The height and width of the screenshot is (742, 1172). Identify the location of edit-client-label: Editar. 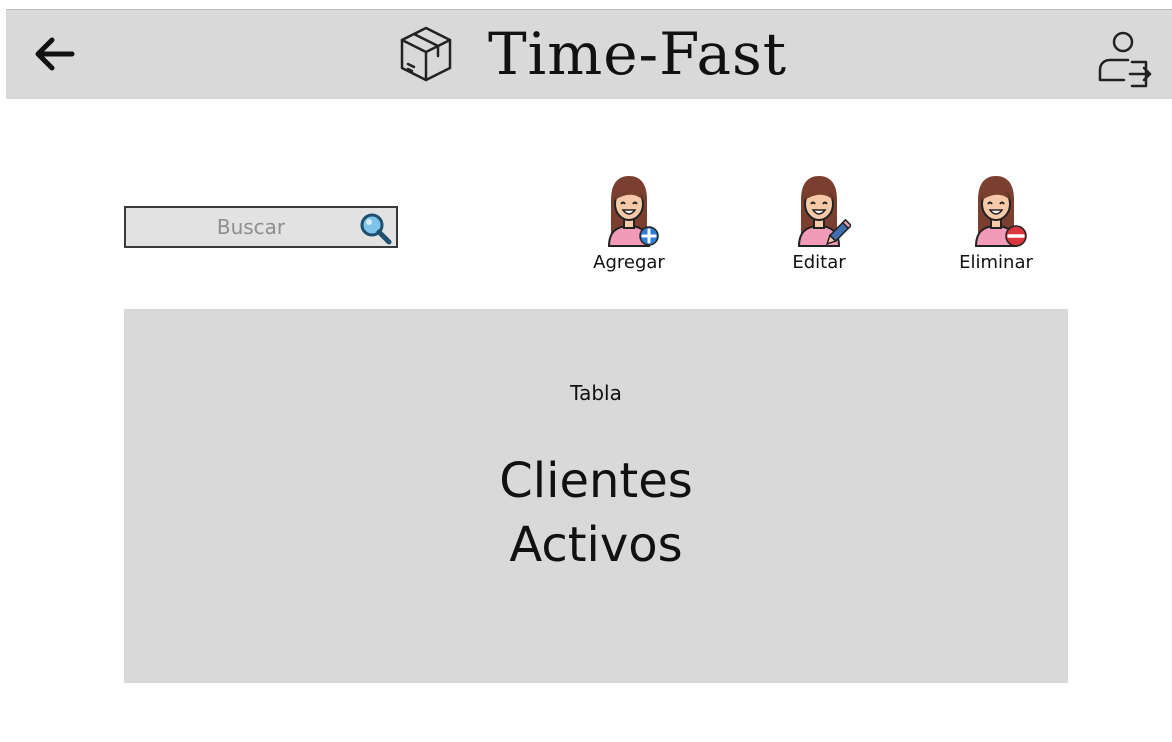
(819, 262).